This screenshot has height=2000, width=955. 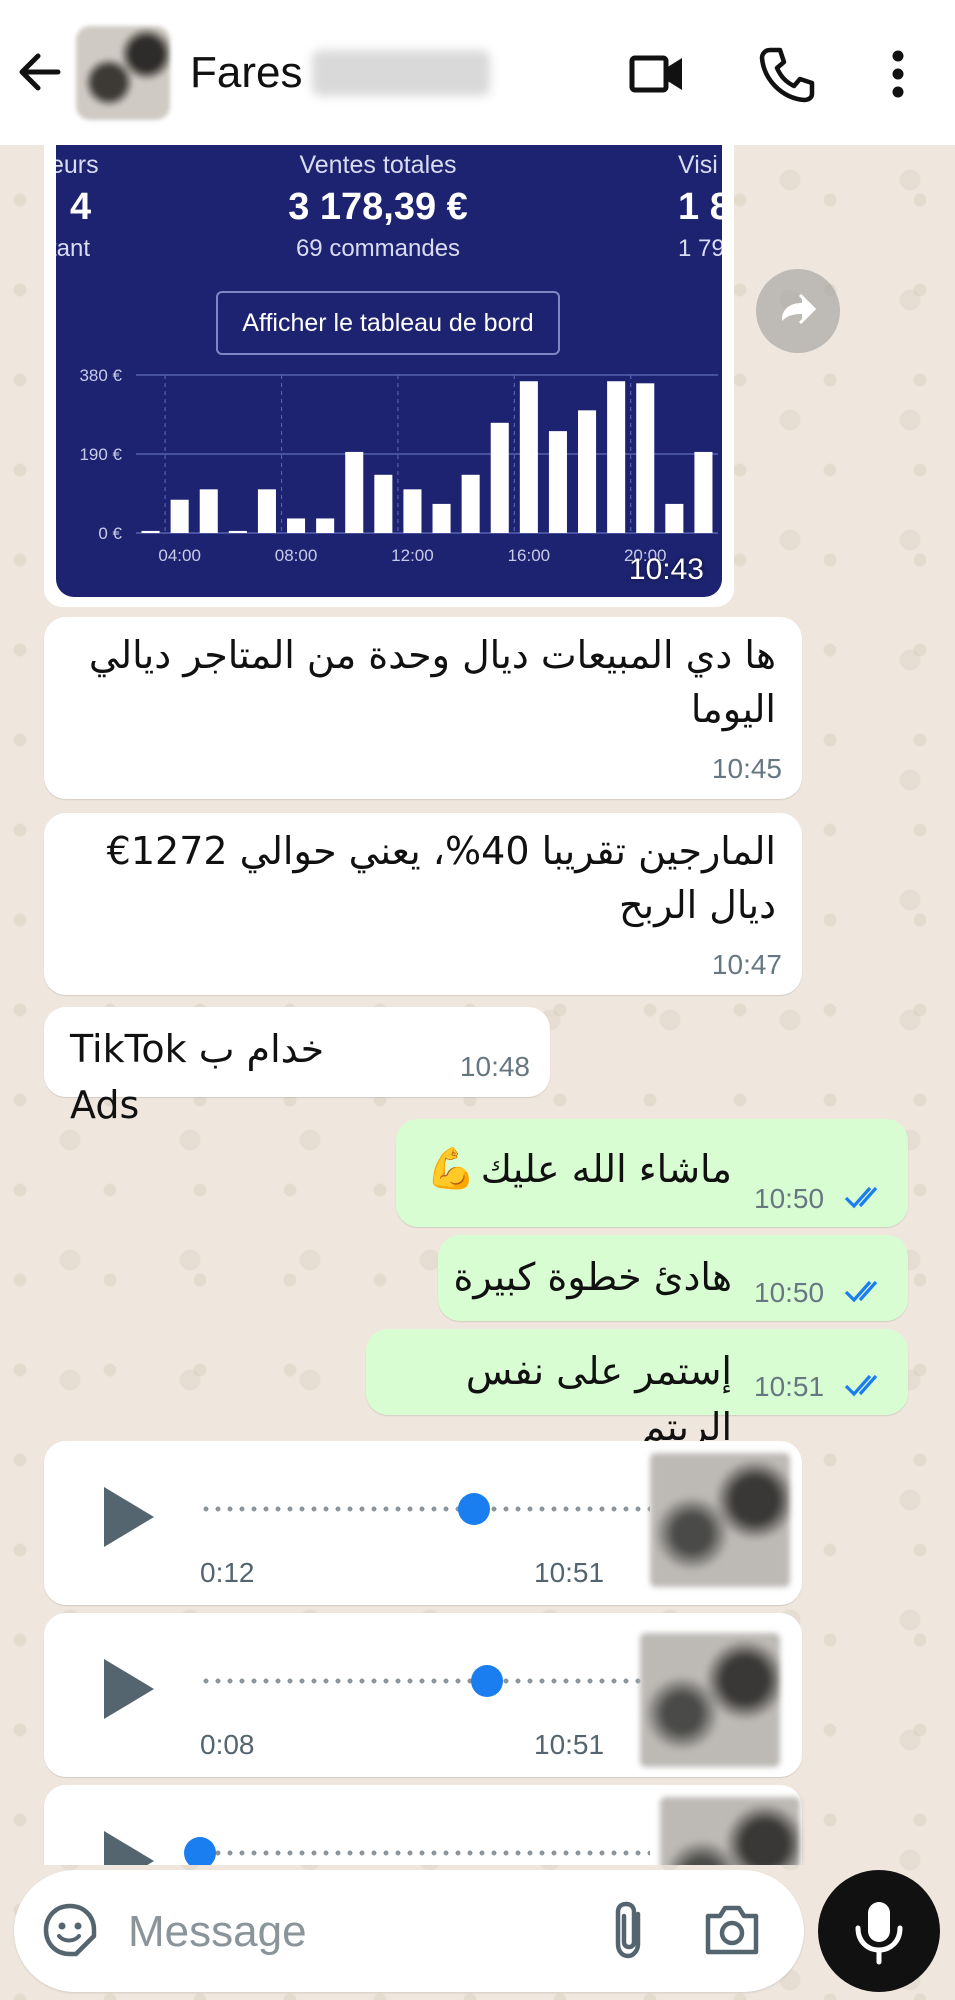 I want to click on outgoing-message: ماشاء الله عليك 💪 10:50, so click(x=652, y=1173).